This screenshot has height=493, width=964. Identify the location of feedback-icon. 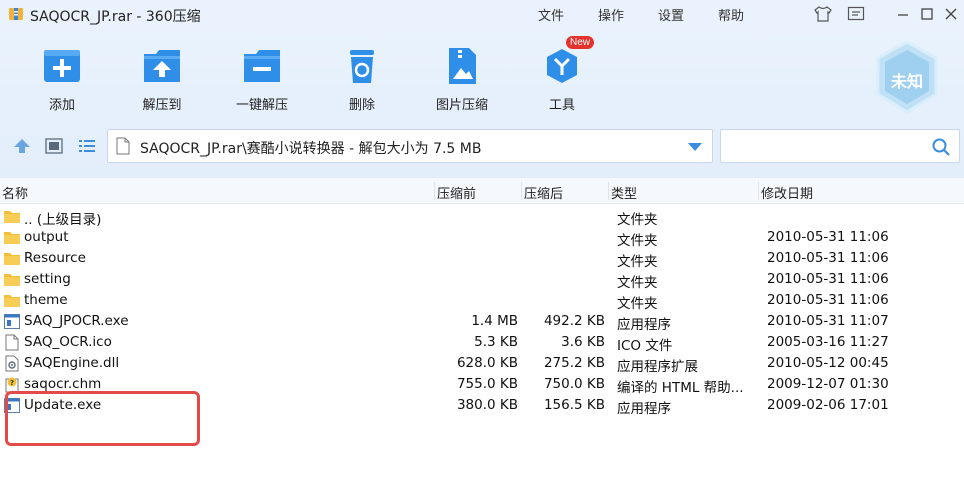
(856, 14).